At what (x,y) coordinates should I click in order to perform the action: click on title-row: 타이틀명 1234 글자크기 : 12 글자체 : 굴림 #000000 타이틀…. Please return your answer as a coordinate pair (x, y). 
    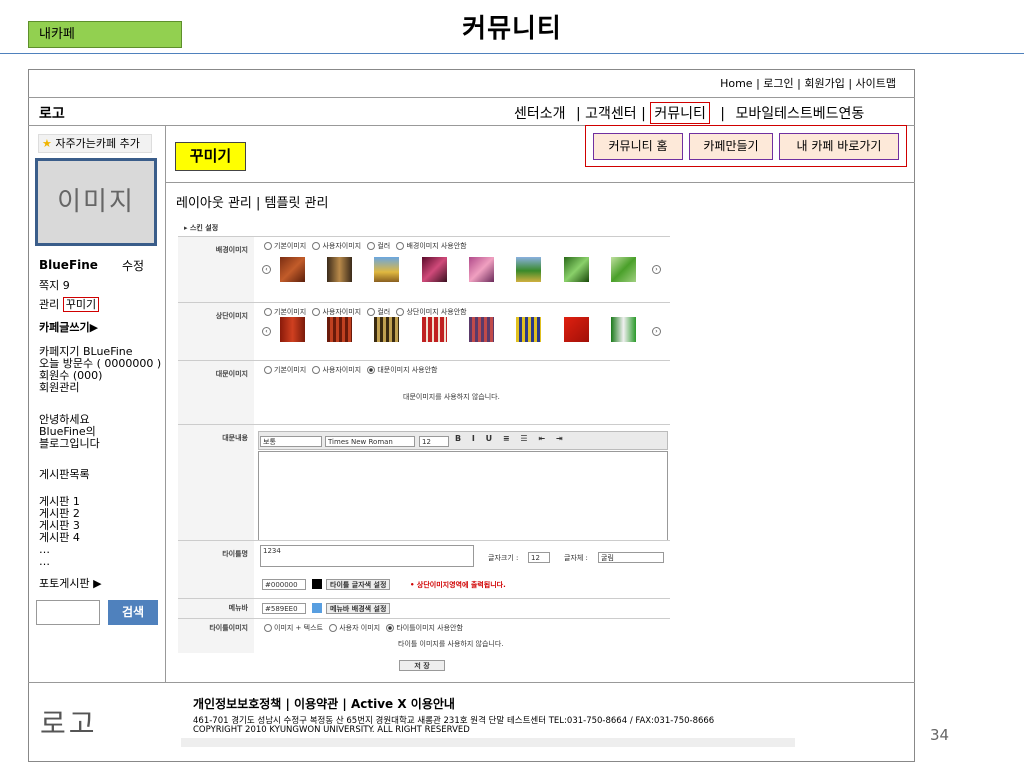
    Looking at the image, I should click on (424, 569).